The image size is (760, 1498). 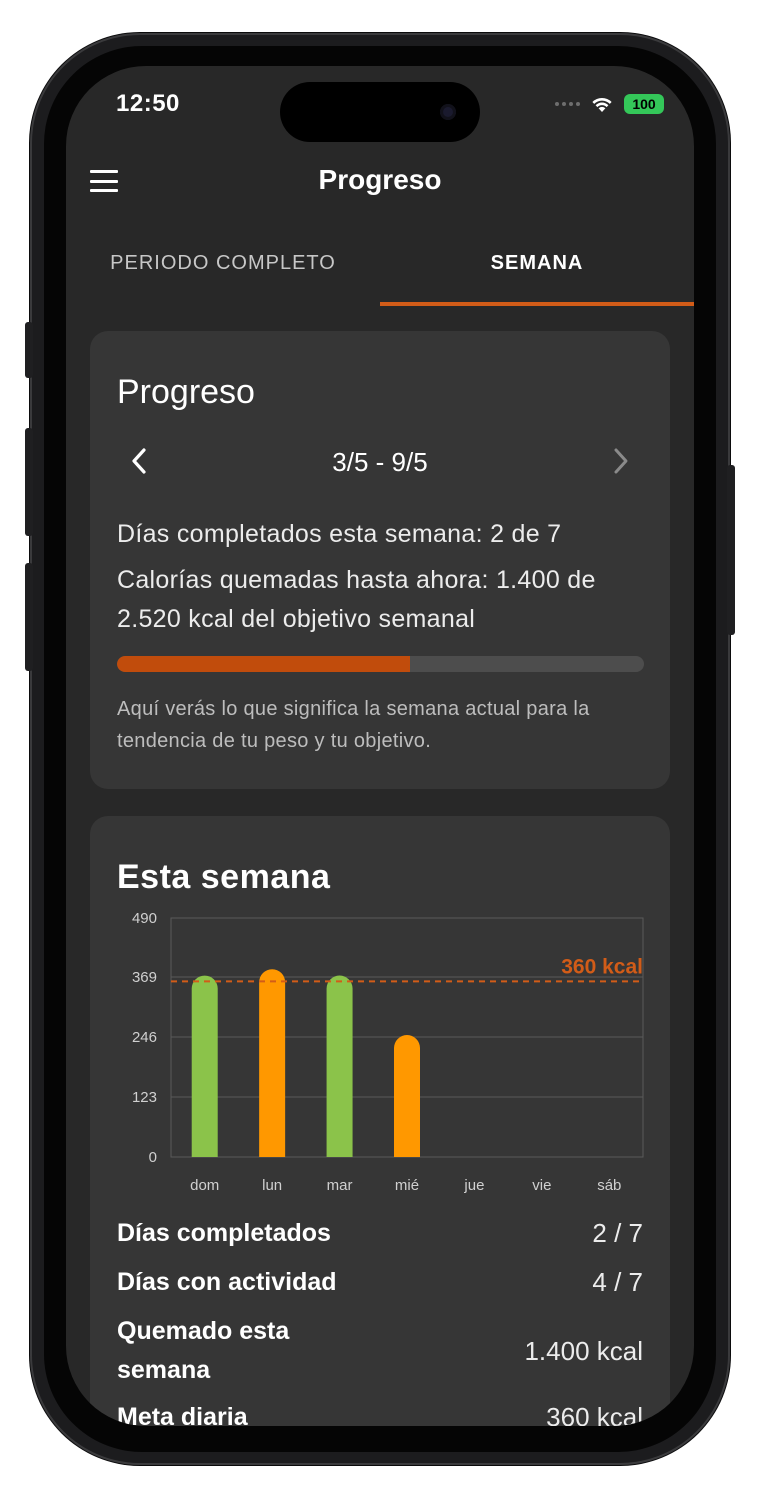 What do you see at coordinates (29, 350) in the screenshot?
I see `action-button` at bounding box center [29, 350].